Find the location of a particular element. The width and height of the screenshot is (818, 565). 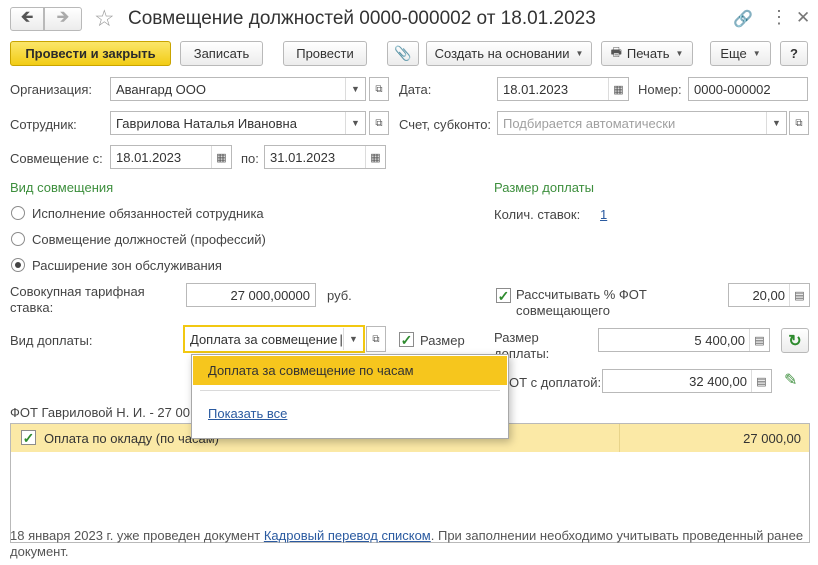

save-button: Записать is located at coordinates (221, 53).